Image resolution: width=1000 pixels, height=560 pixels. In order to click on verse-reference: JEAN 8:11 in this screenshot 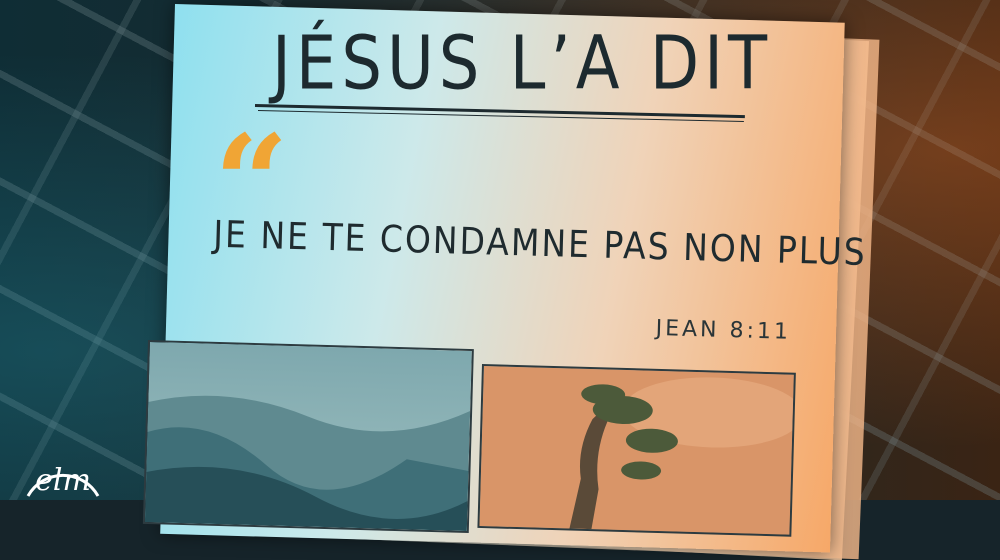, I will do `click(723, 330)`.